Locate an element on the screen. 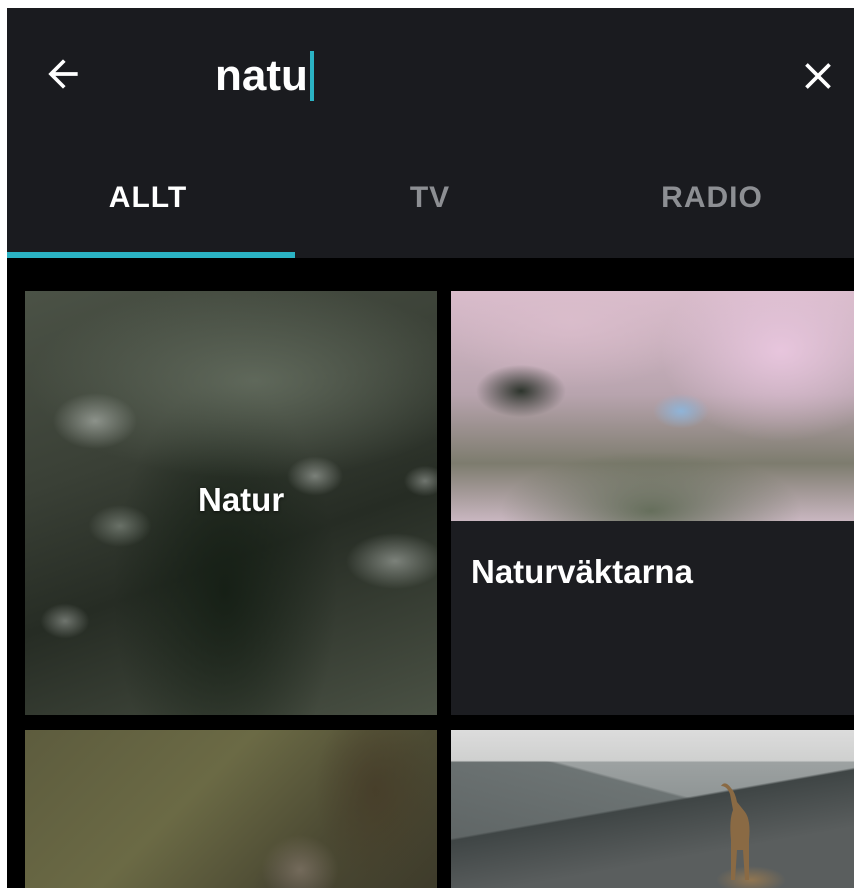 This screenshot has width=854, height=888. search-bar: natu is located at coordinates (430, 73).